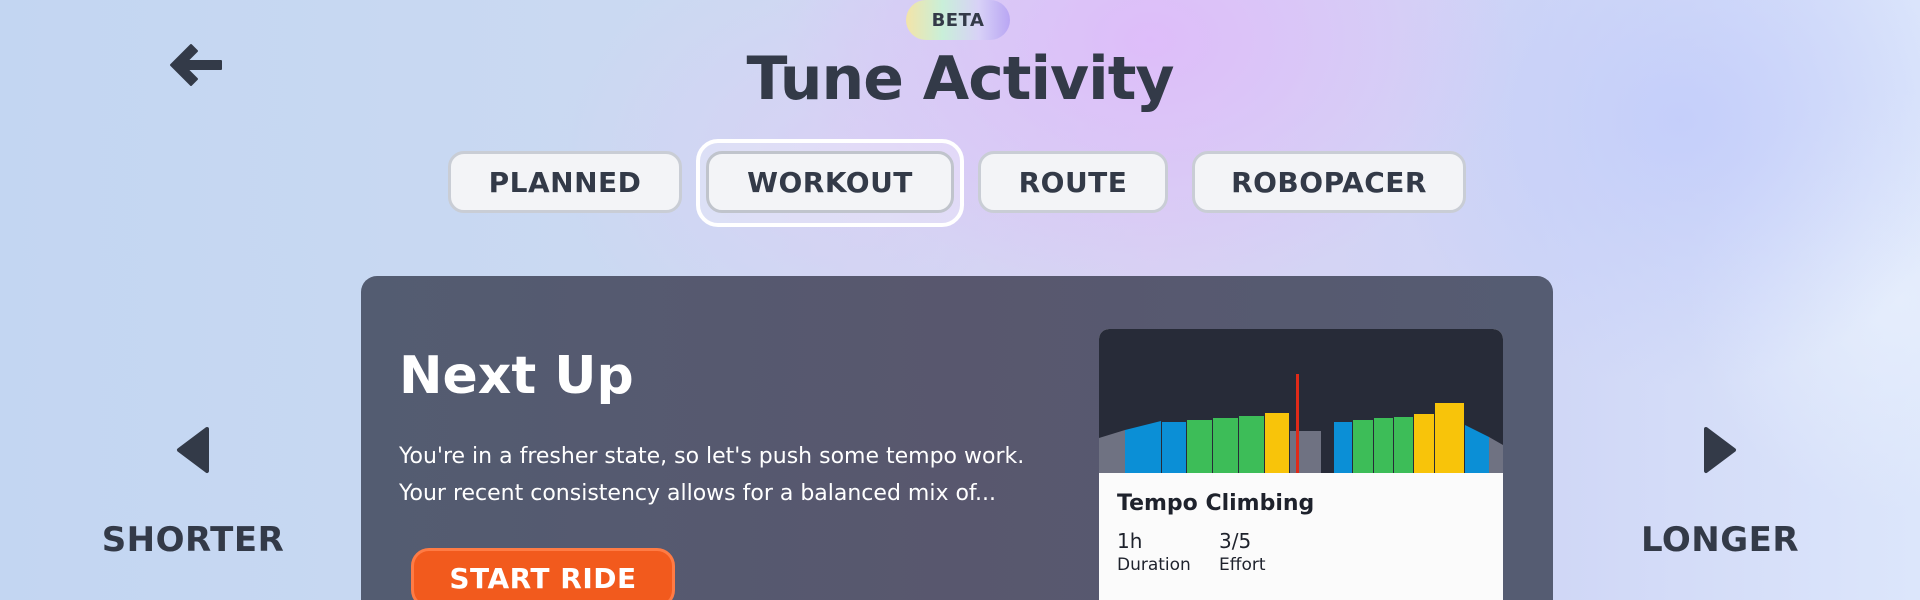 Image resolution: width=1920 pixels, height=600 pixels. Describe the element at coordinates (1235, 541) in the screenshot. I see `effort-value: 3/5` at that location.